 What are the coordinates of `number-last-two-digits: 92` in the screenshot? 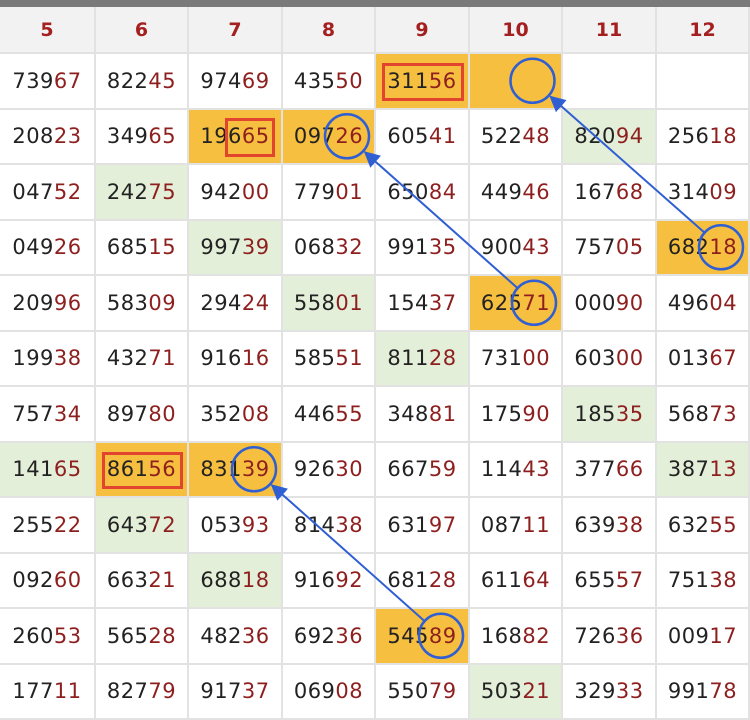 It's located at (349, 580).